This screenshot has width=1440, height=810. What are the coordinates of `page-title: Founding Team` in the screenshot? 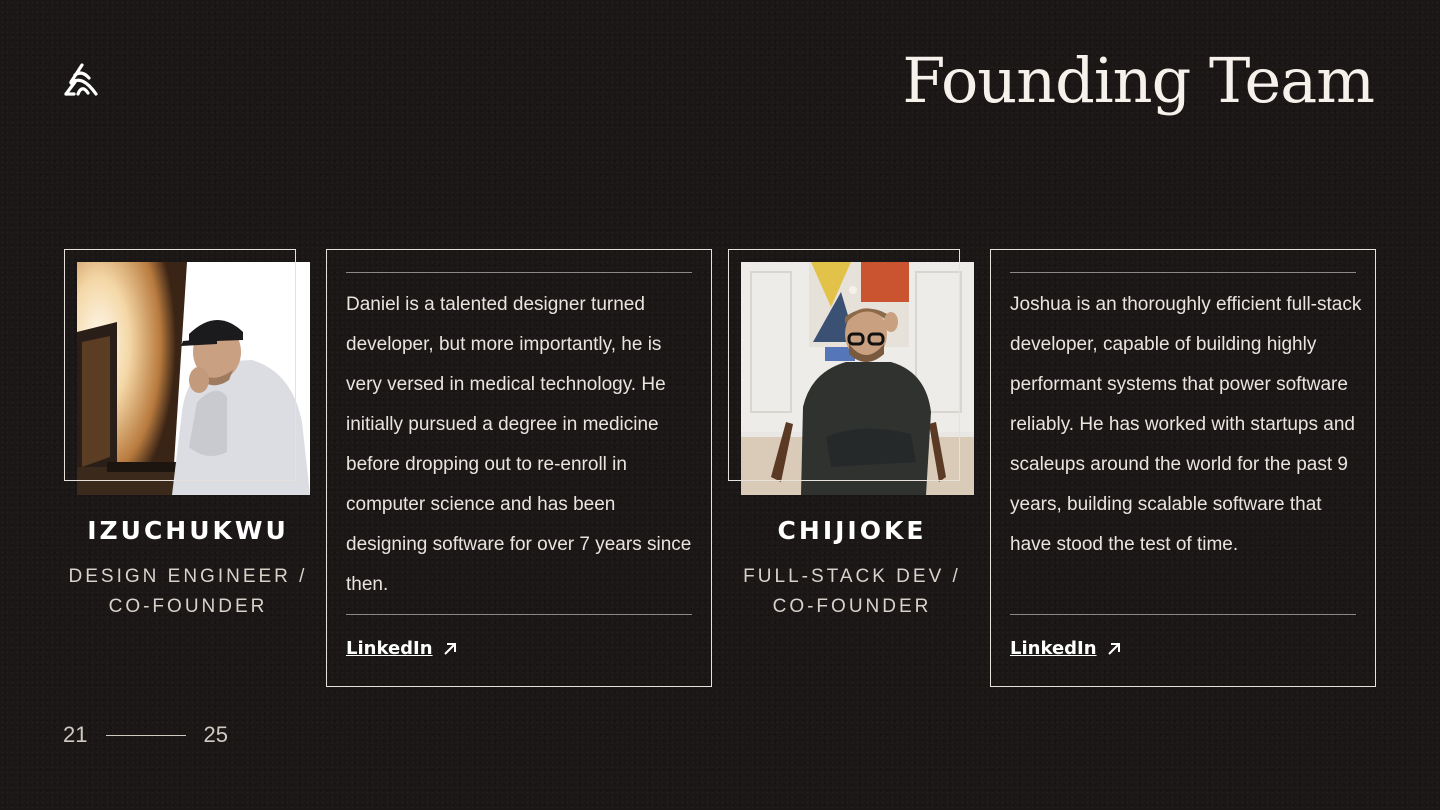 It's located at (1138, 80).